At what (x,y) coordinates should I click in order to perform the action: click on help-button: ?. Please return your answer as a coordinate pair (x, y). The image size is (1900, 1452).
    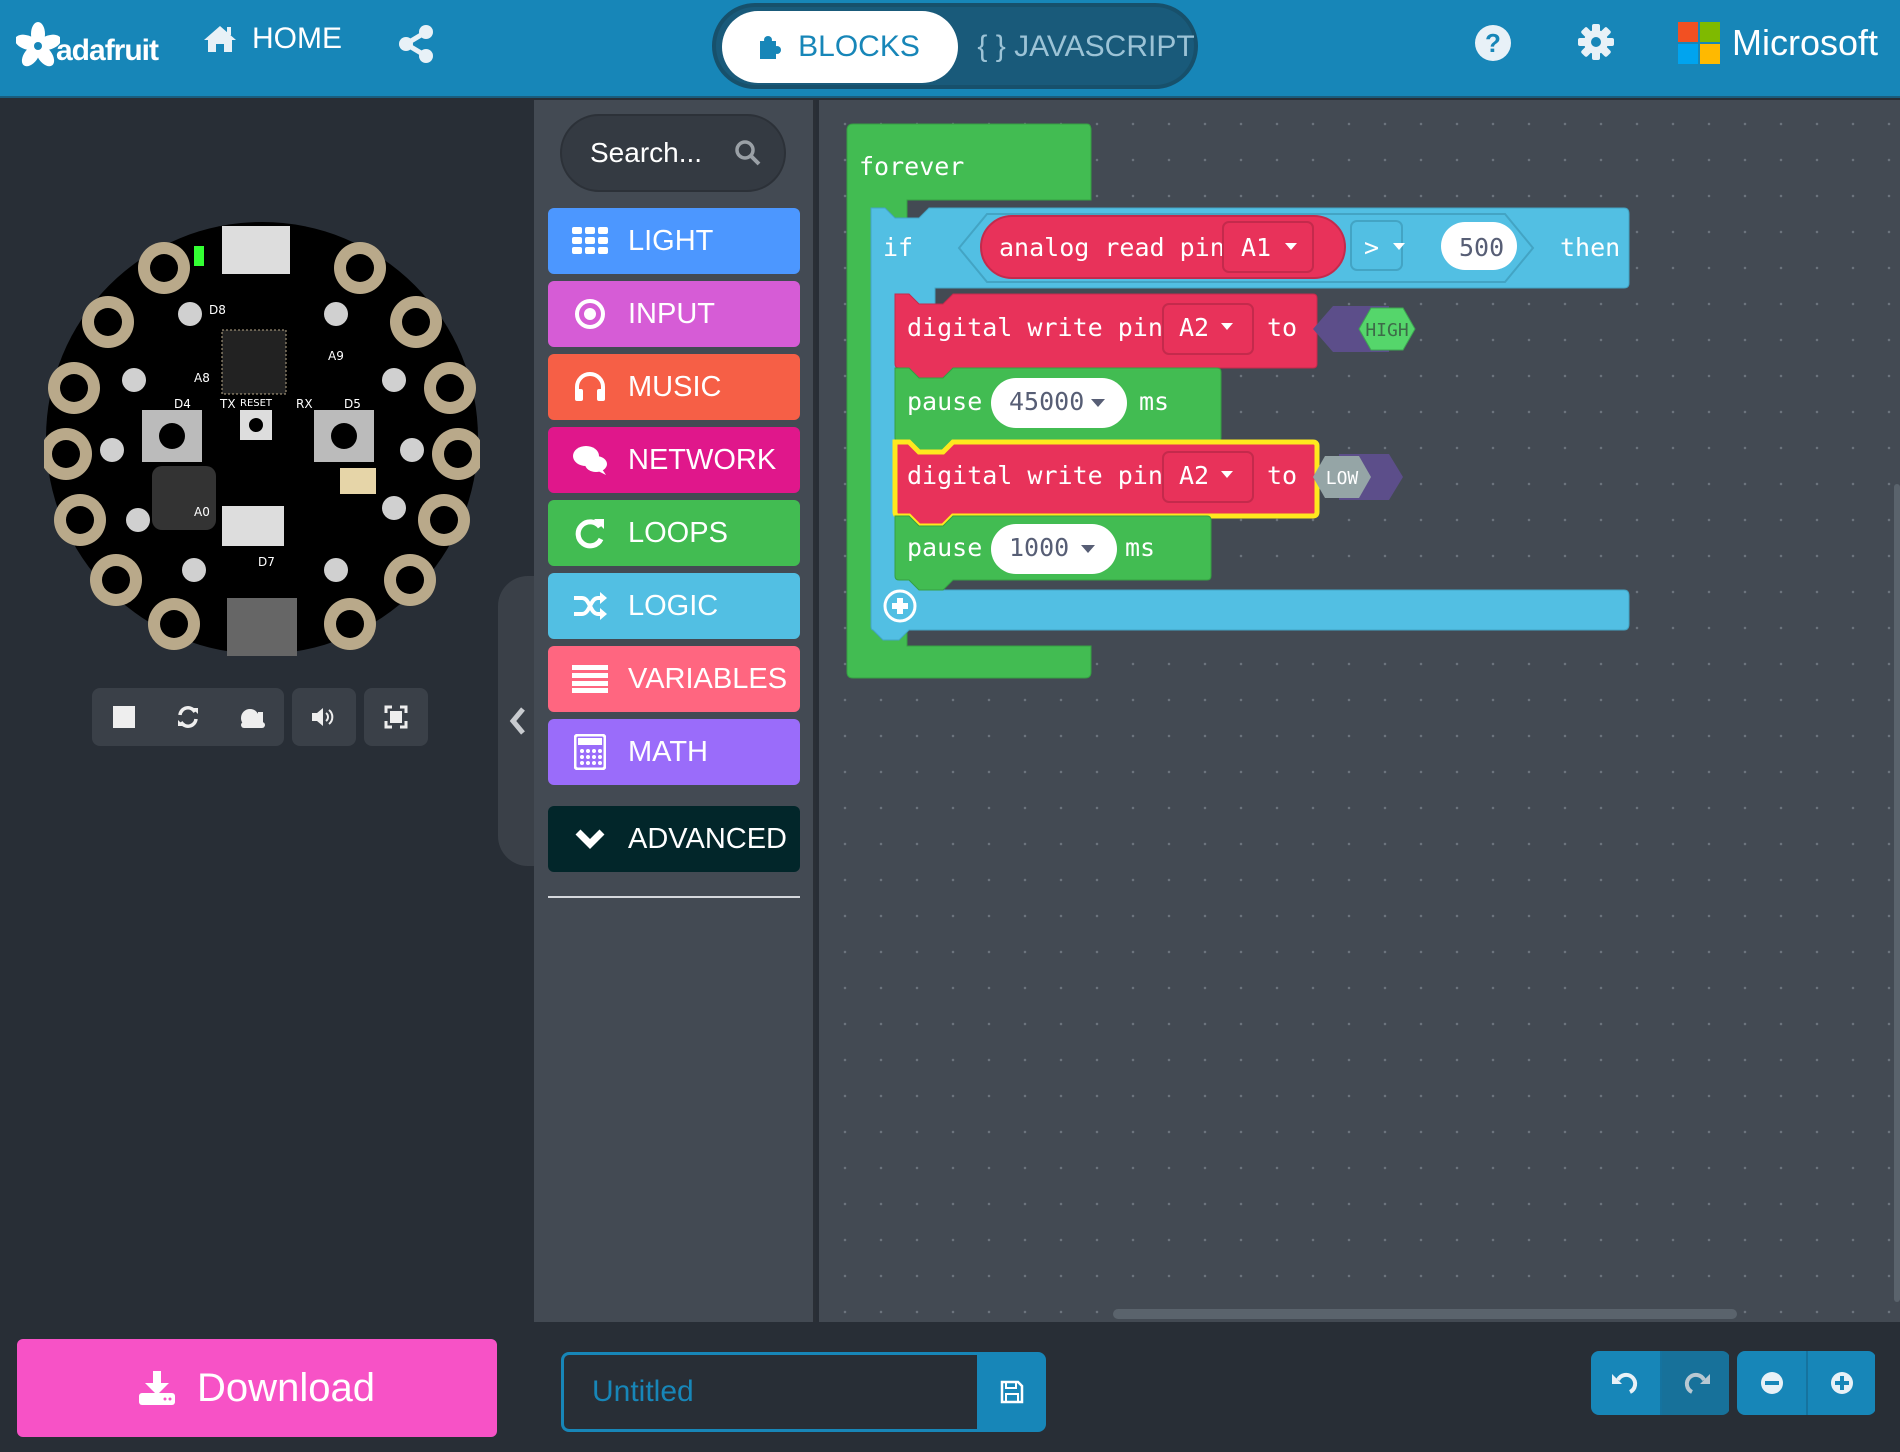
    Looking at the image, I should click on (1493, 45).